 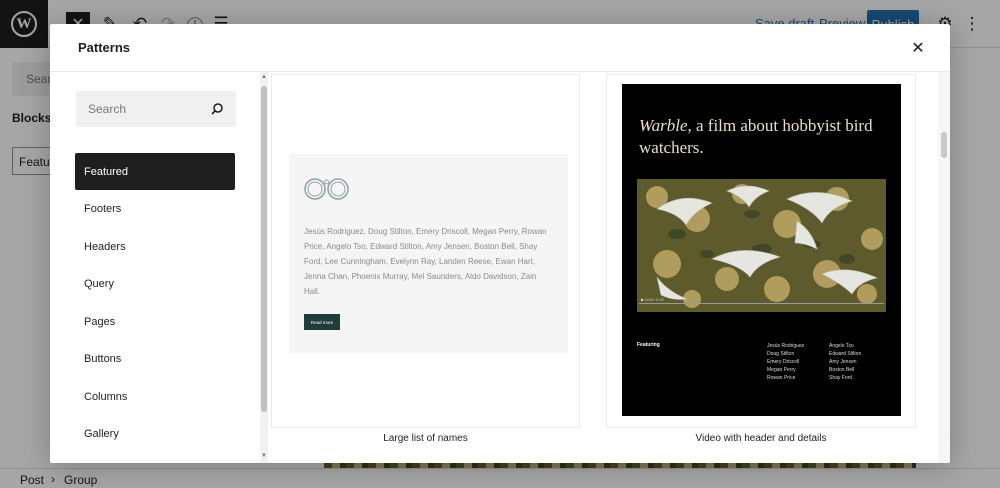 What do you see at coordinates (155, 397) in the screenshot?
I see `category-columns: Columns` at bounding box center [155, 397].